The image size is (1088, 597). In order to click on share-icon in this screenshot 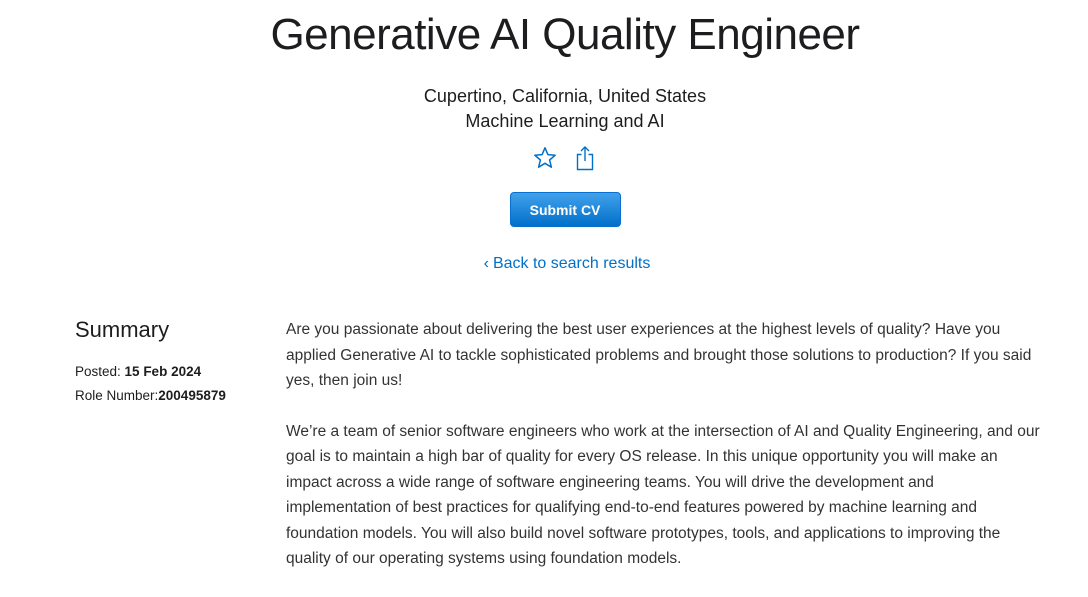, I will do `click(585, 158)`.